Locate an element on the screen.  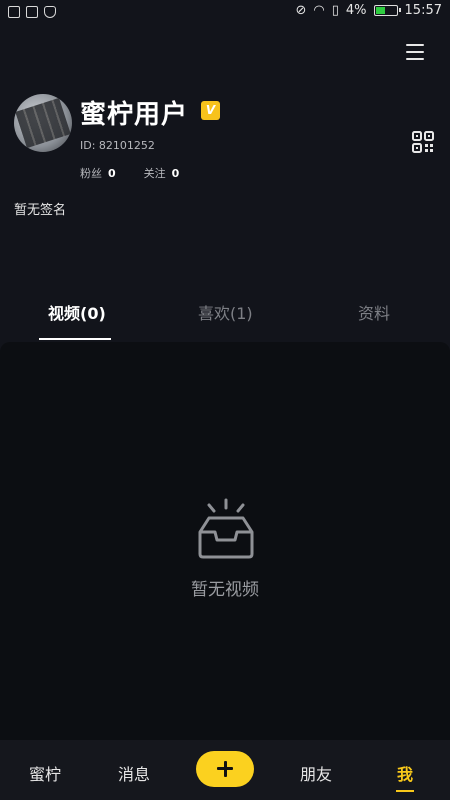
vip-badge-icon: V is located at coordinates (210, 110).